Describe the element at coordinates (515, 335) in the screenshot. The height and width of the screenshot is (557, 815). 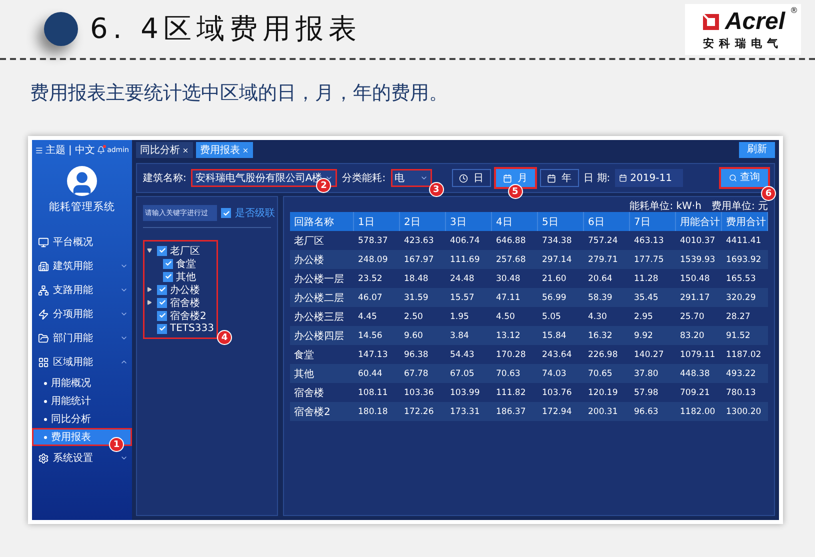
I see `table-cell: 13.12` at that location.